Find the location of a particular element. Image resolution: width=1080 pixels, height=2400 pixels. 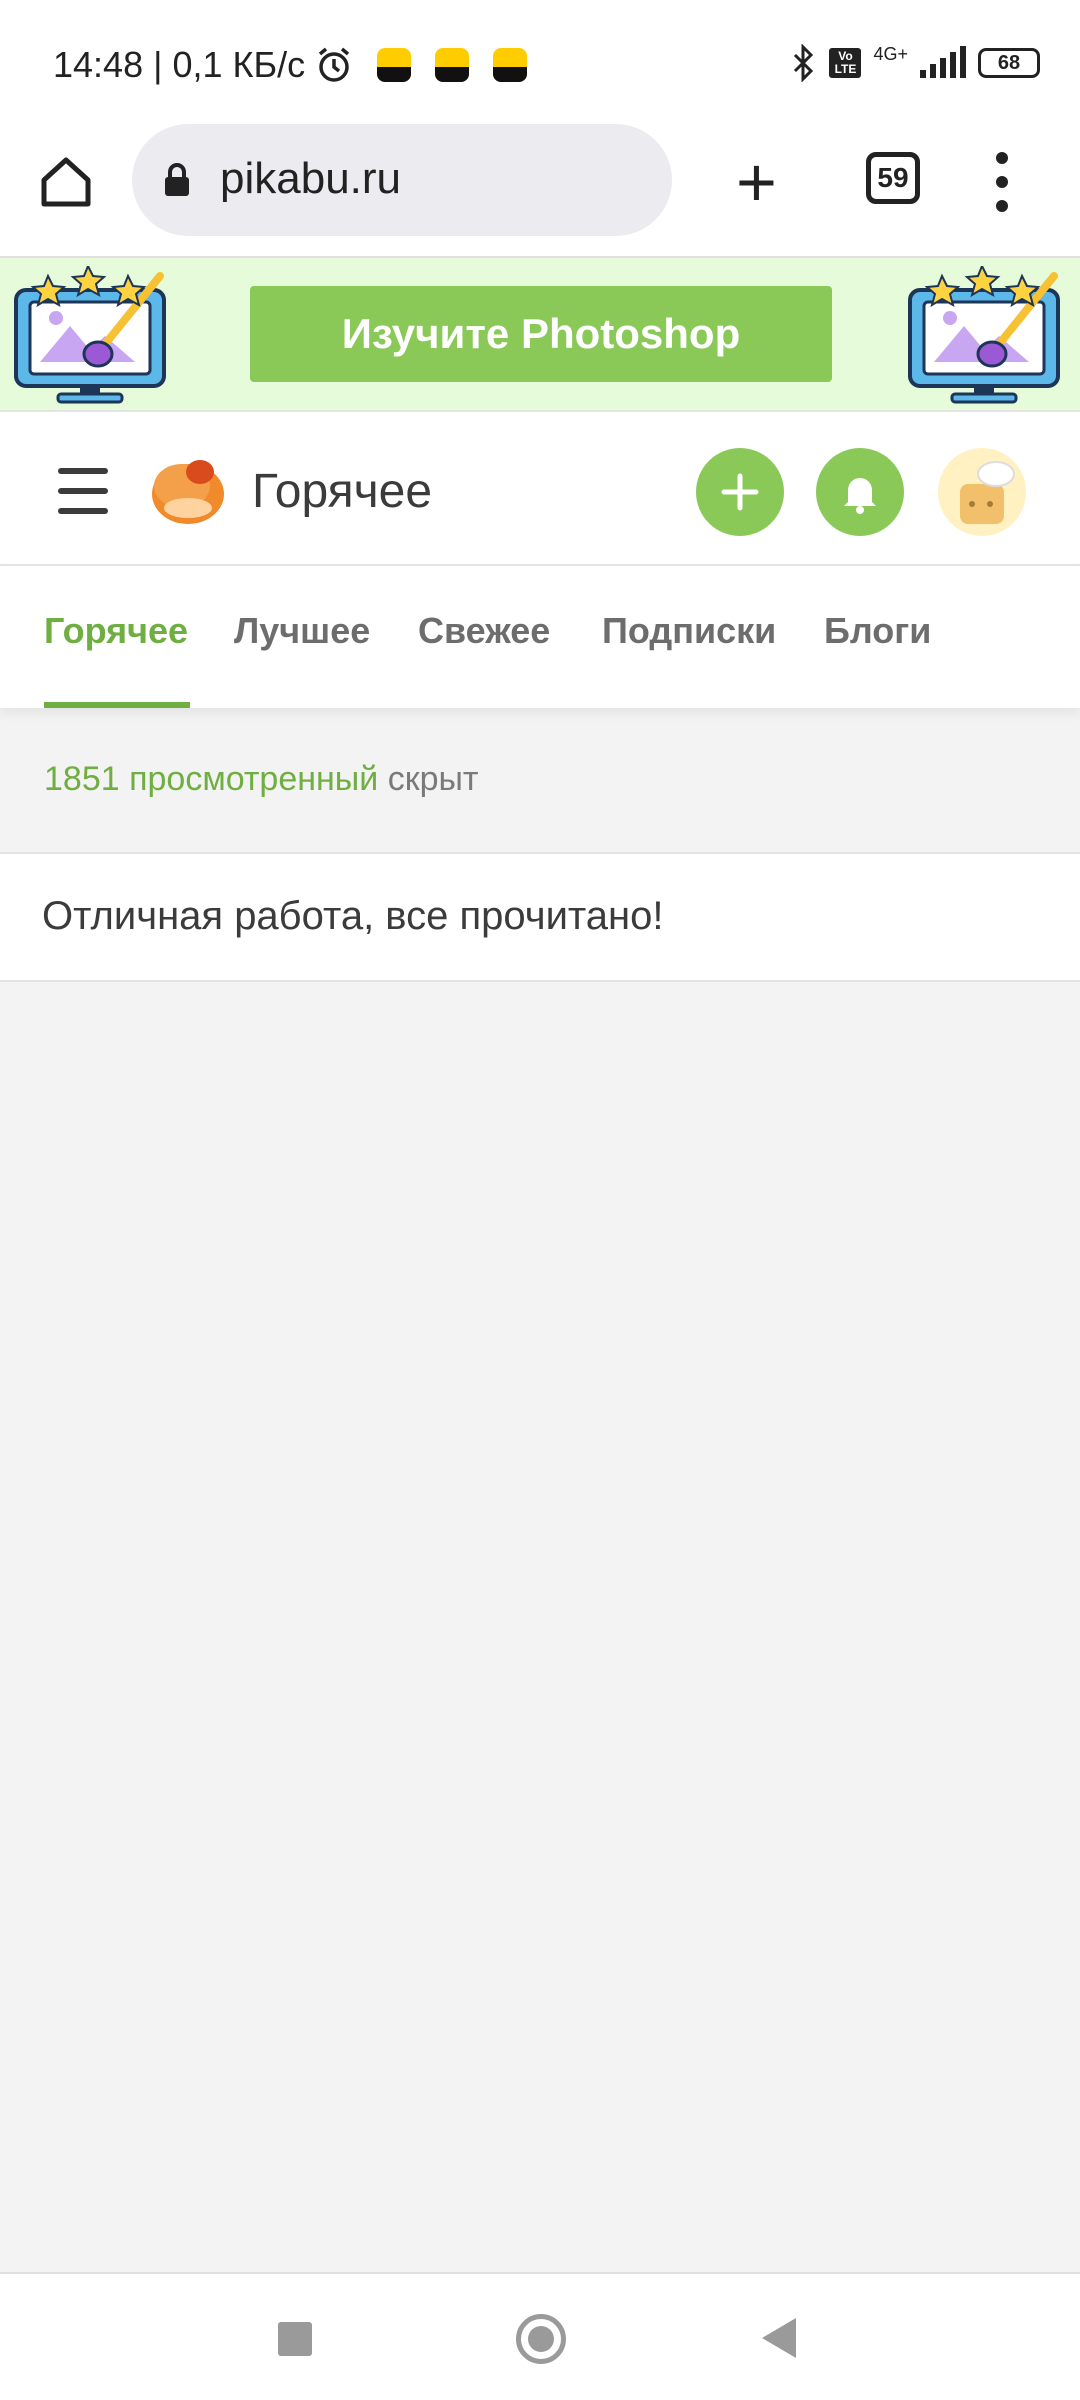

tab-subscriptions: Подписки is located at coordinates (689, 631).